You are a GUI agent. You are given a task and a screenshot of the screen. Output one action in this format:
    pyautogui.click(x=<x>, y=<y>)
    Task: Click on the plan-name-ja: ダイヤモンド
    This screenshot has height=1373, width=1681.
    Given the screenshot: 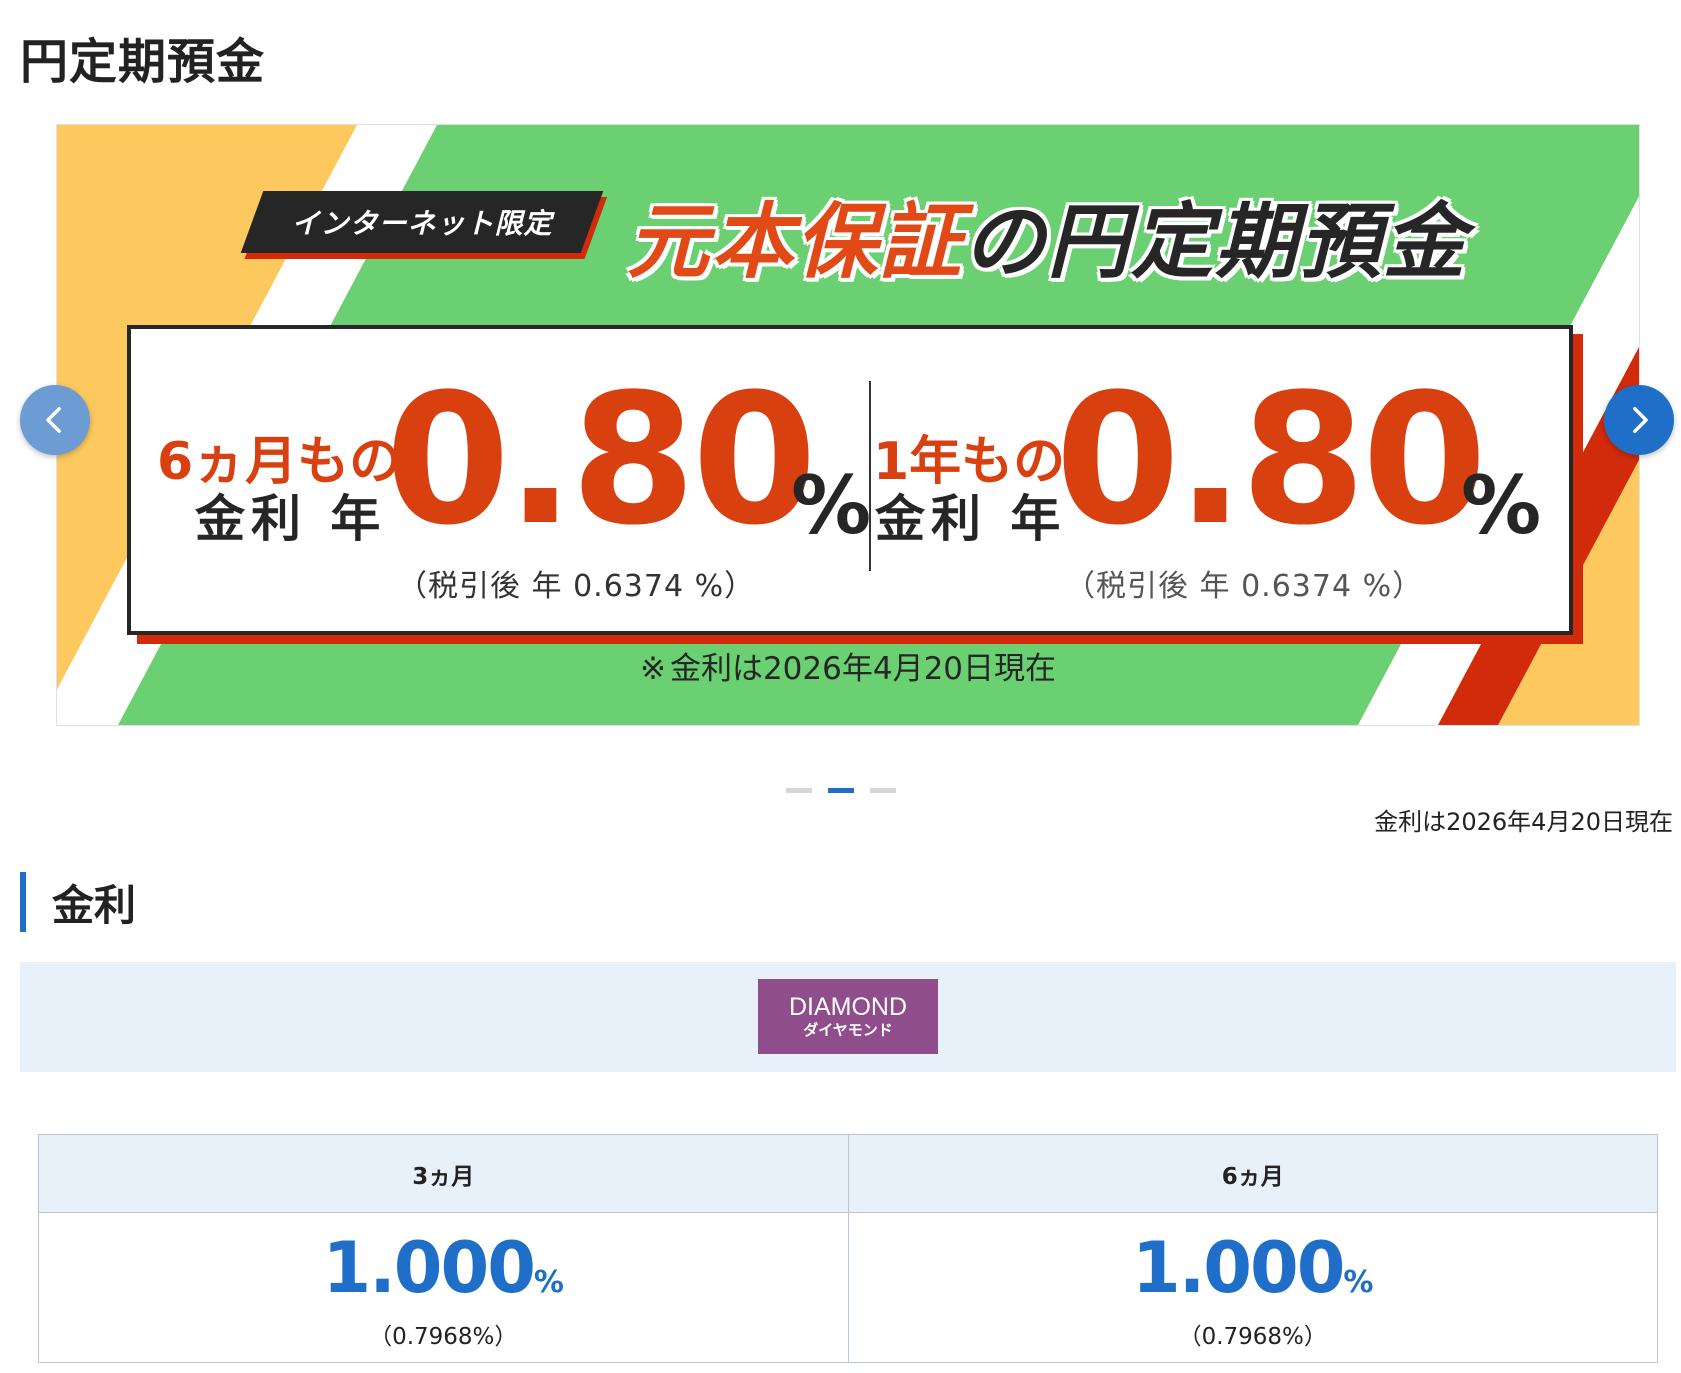 What is the action you would take?
    pyautogui.click(x=848, y=1030)
    